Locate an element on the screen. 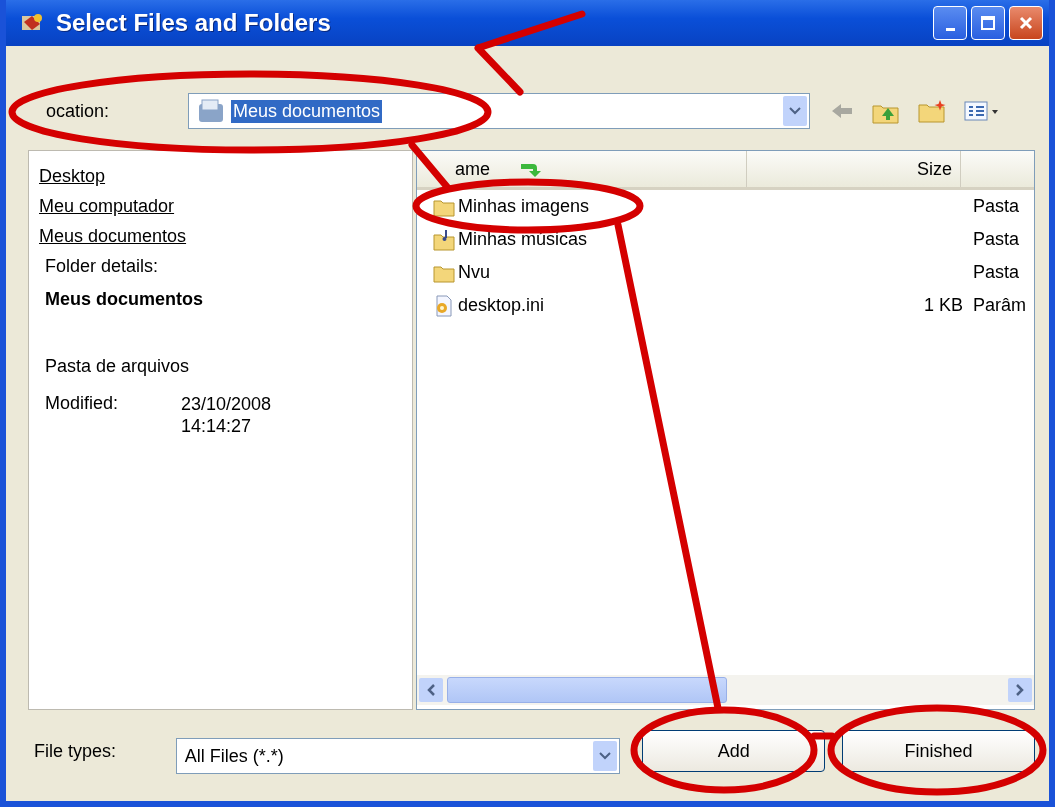 This screenshot has width=1055, height=807. details-heading: Folder details: is located at coordinates (102, 266).